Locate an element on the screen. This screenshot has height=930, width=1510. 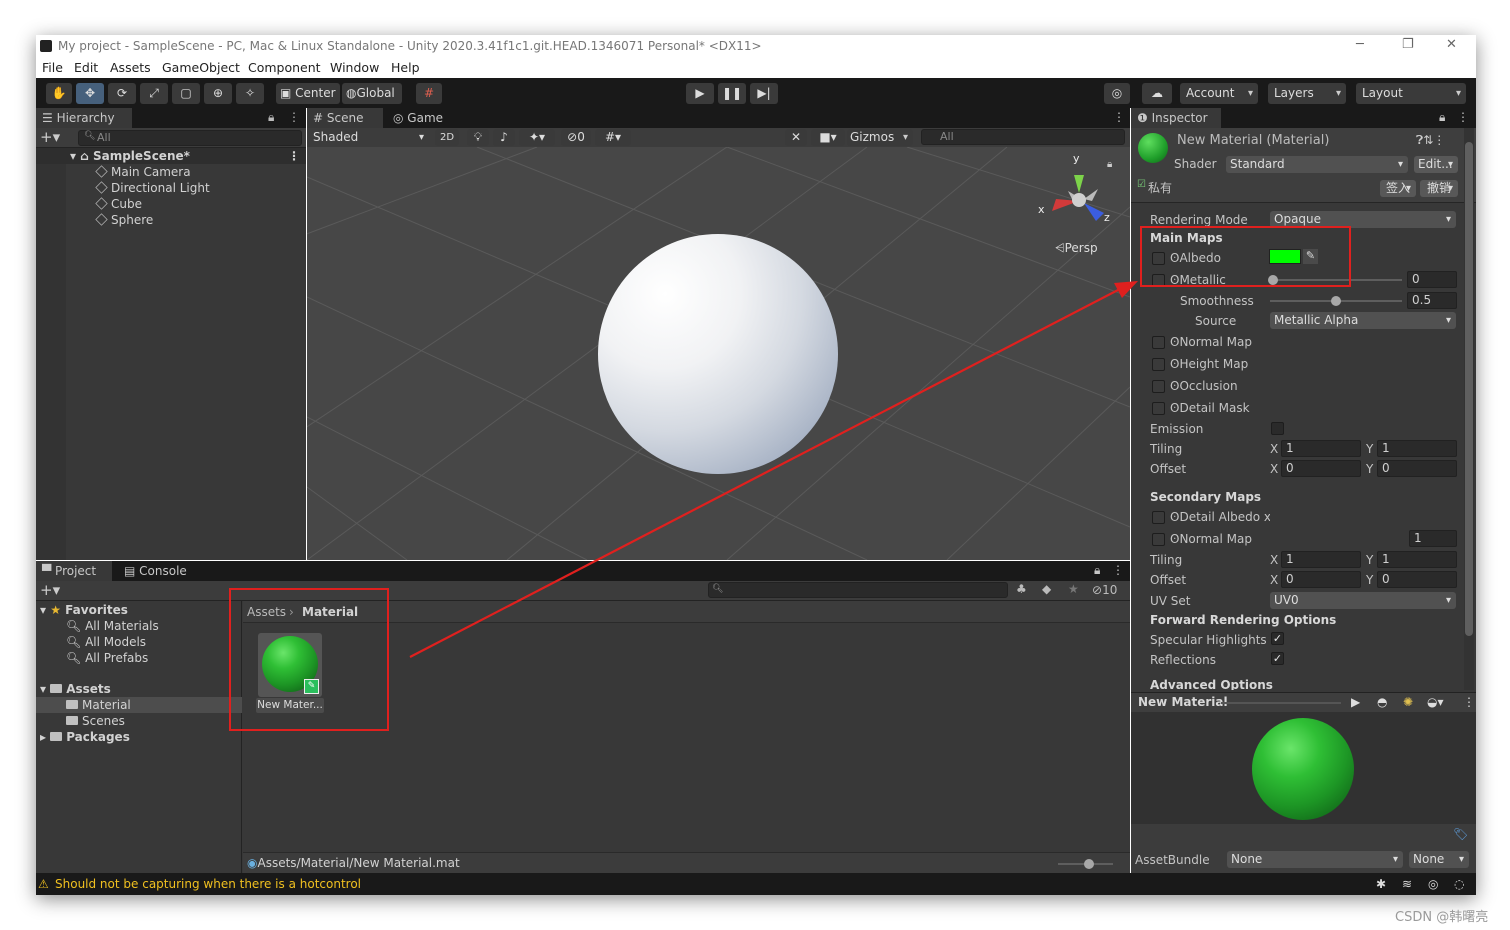
watermark: CSDN @韩曙亮 is located at coordinates (1442, 917).